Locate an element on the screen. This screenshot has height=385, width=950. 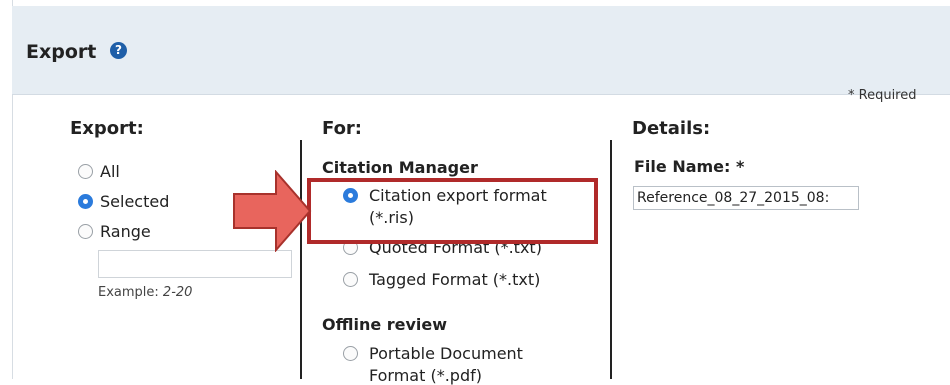
radio-selected-label: Selected is located at coordinates (134, 201).